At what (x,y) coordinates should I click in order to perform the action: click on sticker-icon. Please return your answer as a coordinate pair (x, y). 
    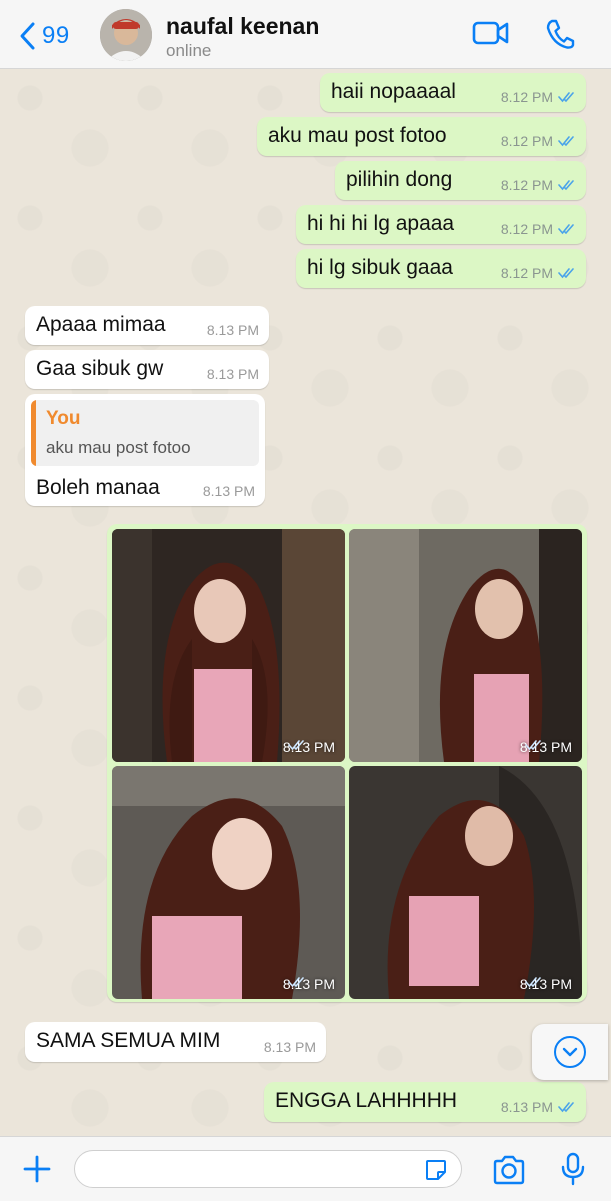
    Looking at the image, I should click on (436, 1170).